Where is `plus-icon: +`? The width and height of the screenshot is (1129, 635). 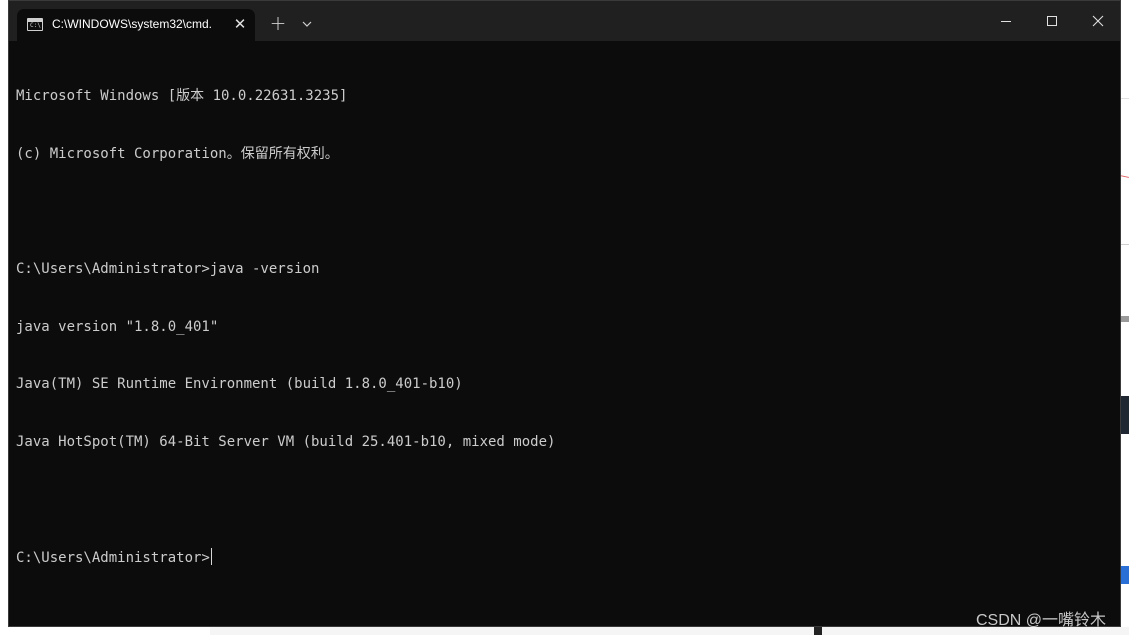
plus-icon: + is located at coordinates (278, 23).